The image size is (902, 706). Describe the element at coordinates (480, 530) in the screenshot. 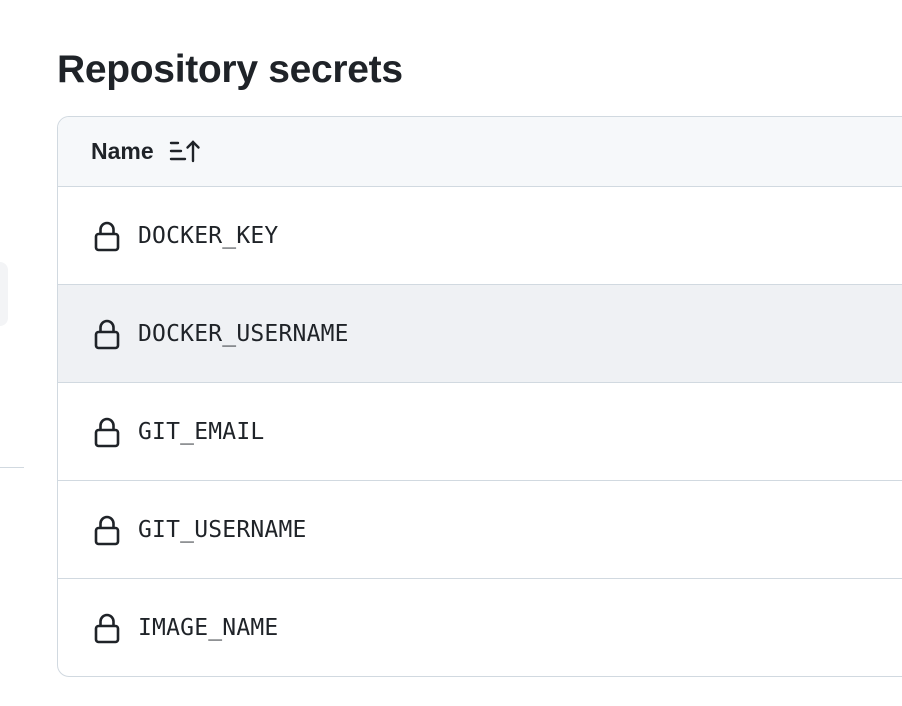

I see `secret-row: GIT_USERNAME` at that location.